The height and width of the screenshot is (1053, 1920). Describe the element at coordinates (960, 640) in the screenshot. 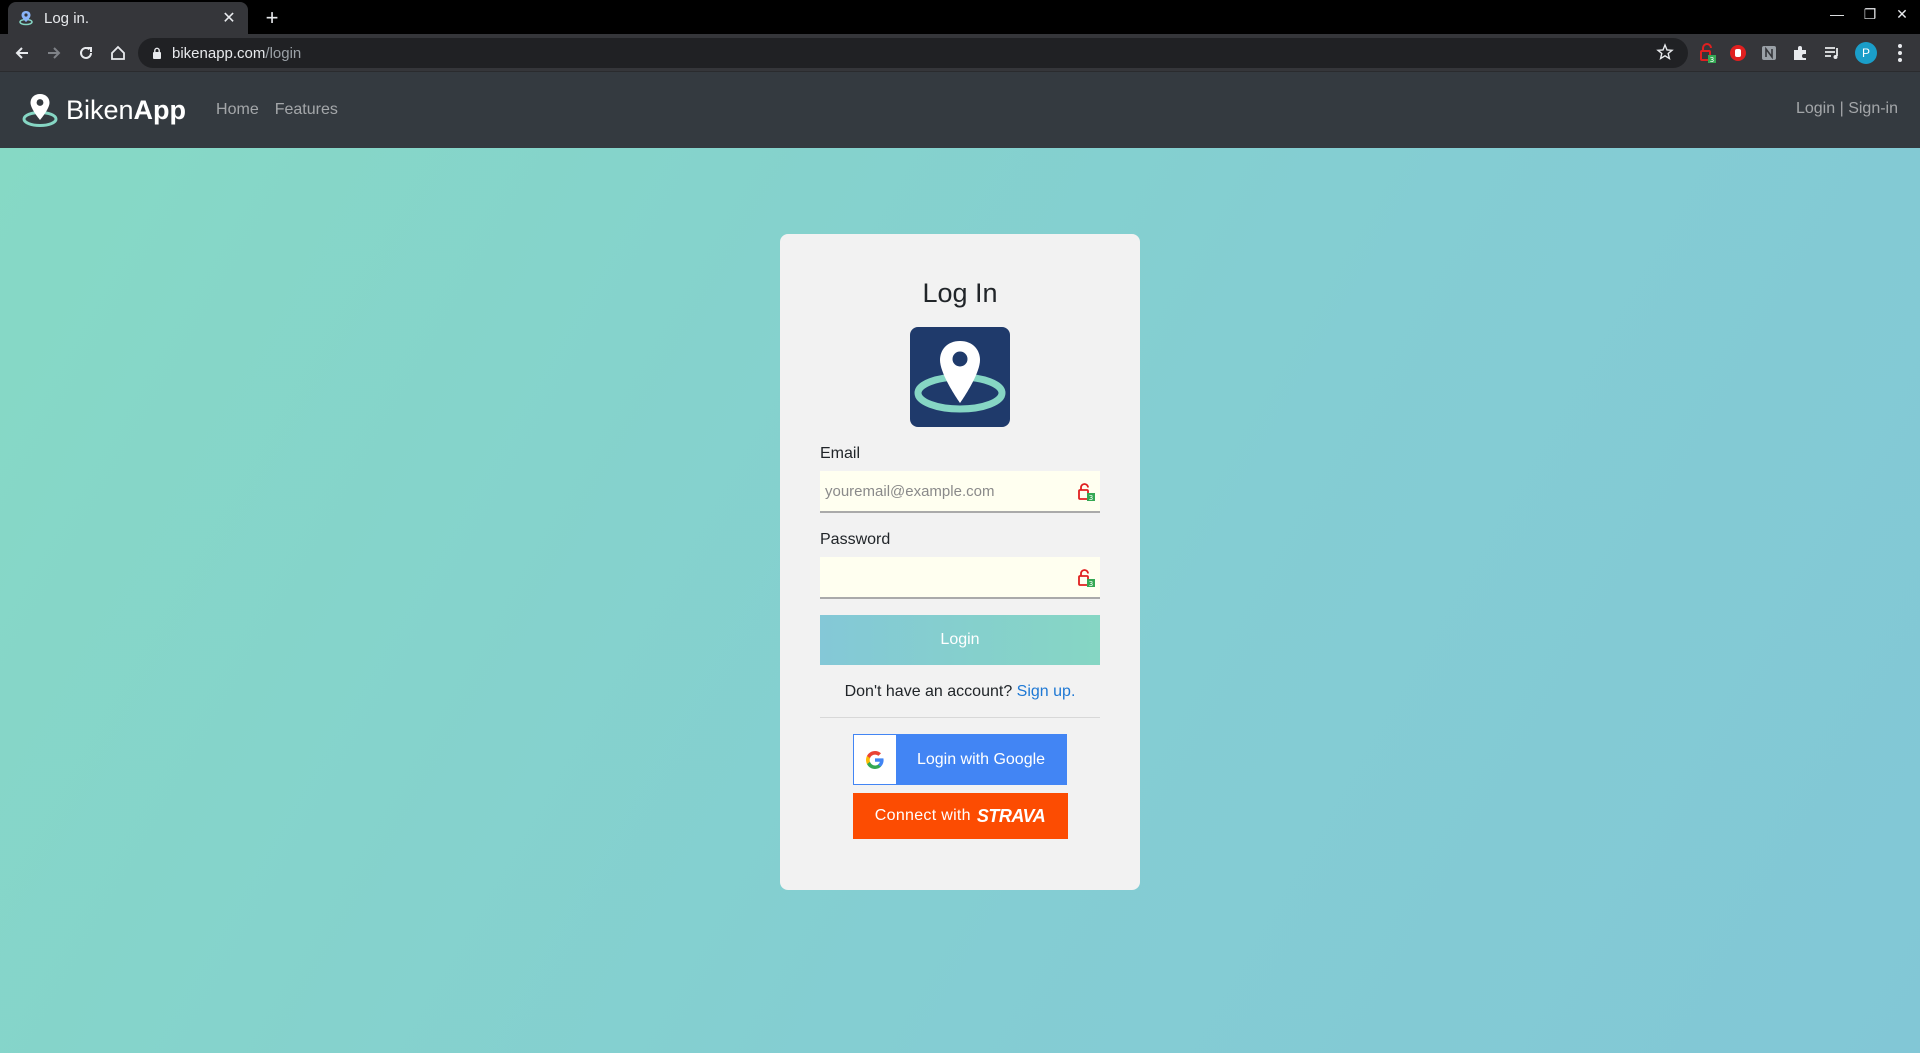

I see `login-button: Login` at that location.